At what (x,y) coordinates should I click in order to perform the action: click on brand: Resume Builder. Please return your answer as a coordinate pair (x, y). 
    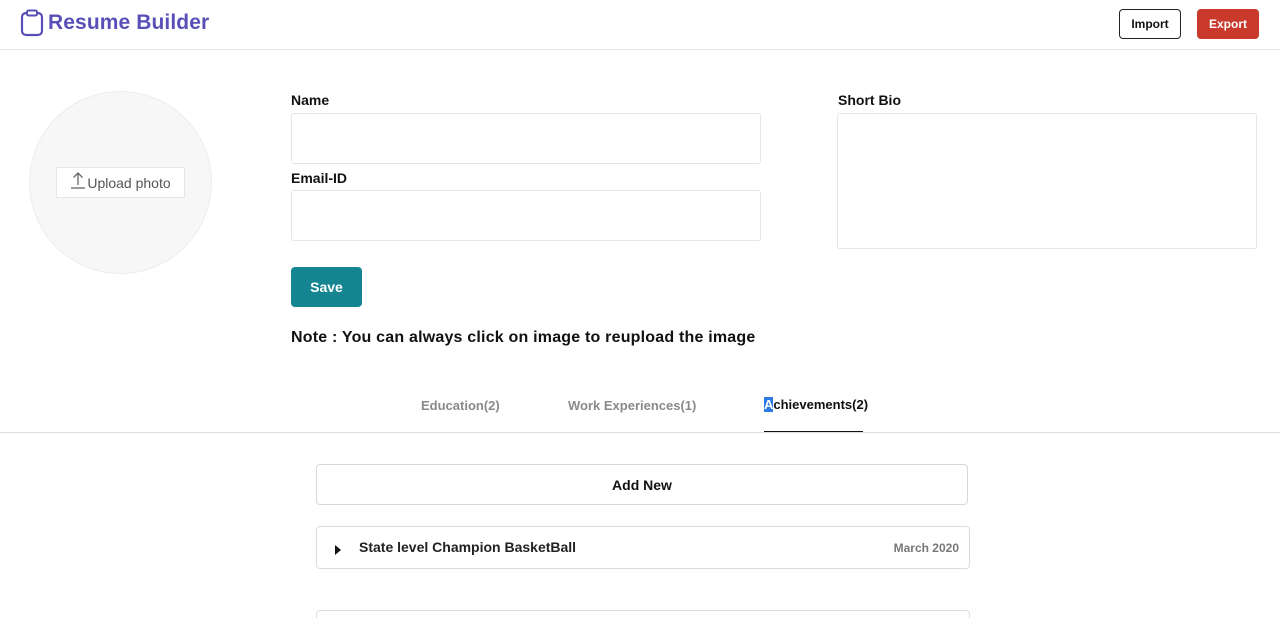
    Looking at the image, I should click on (114, 23).